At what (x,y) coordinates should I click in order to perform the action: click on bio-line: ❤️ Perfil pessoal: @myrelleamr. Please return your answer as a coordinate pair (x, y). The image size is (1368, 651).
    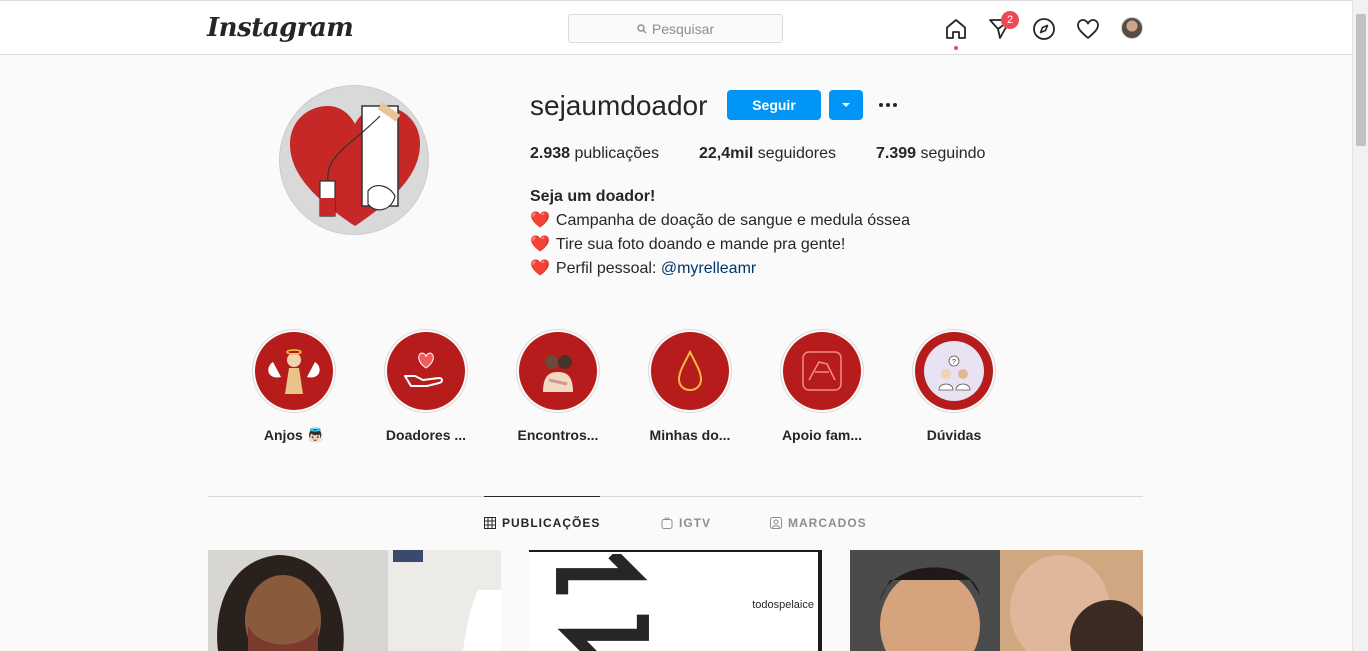
    Looking at the image, I should click on (720, 269).